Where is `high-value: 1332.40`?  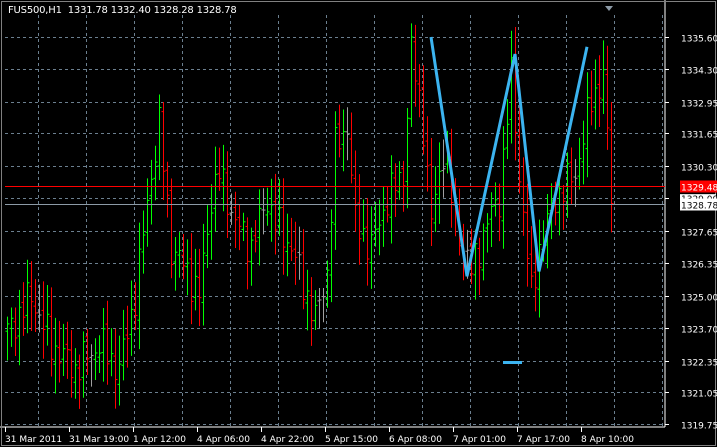
high-value: 1332.40 is located at coordinates (130, 10).